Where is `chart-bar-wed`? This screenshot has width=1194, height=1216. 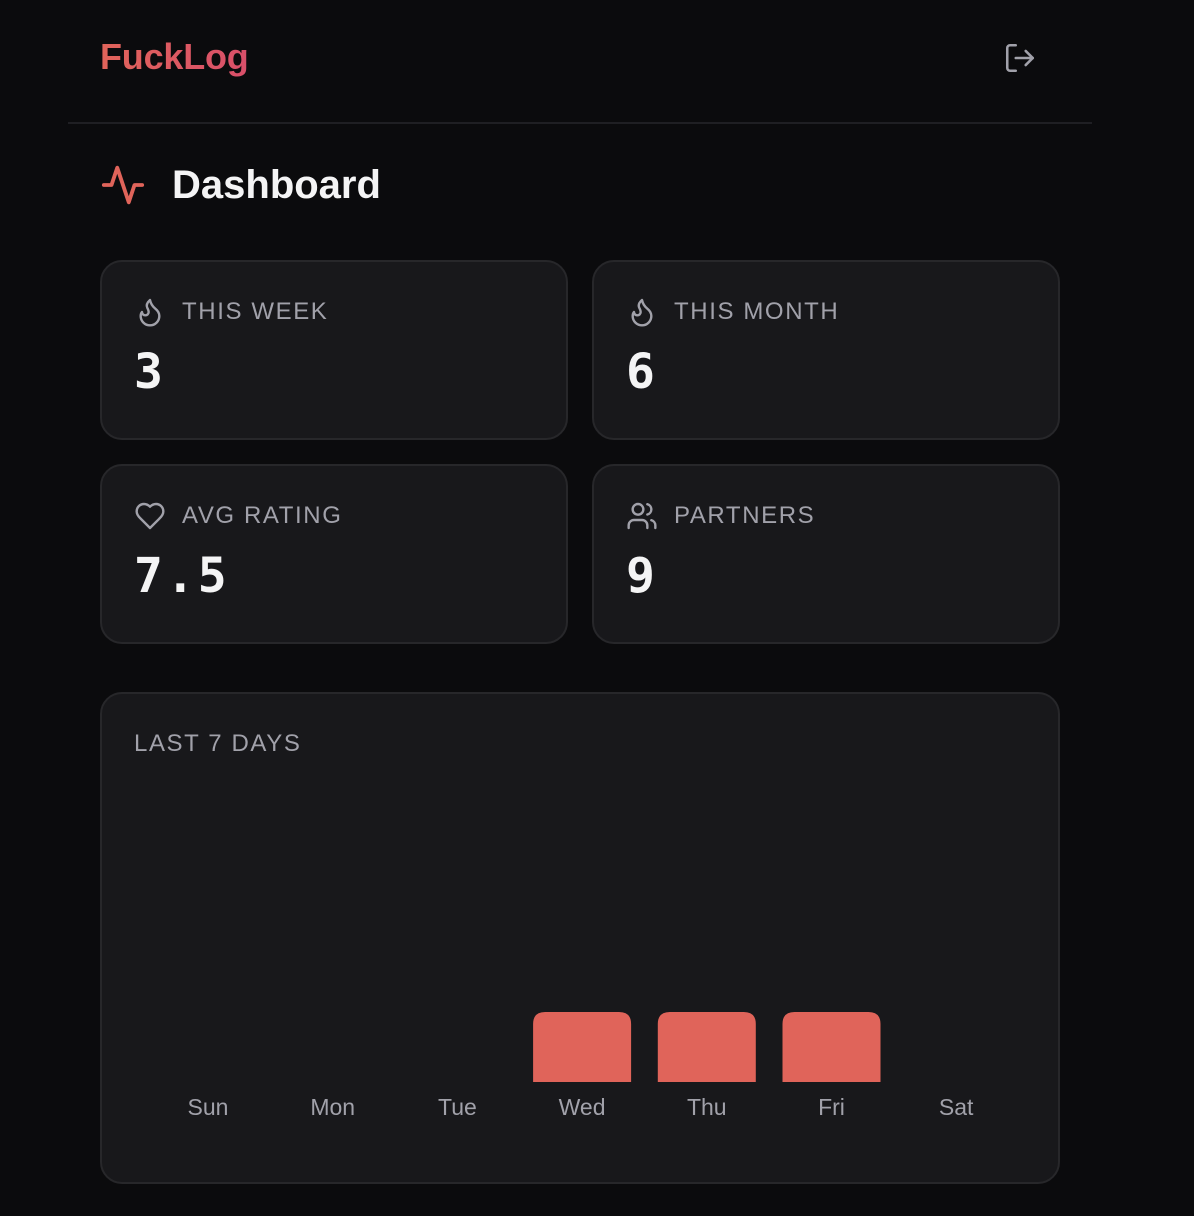 chart-bar-wed is located at coordinates (582, 1047).